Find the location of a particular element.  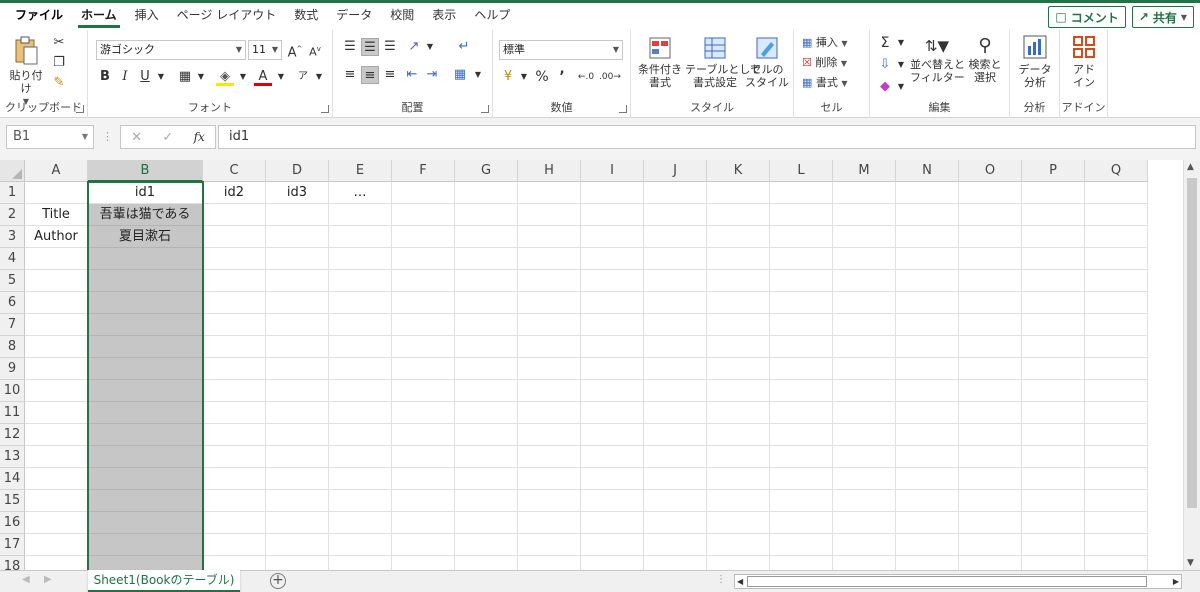

cell-l13 is located at coordinates (801, 457).